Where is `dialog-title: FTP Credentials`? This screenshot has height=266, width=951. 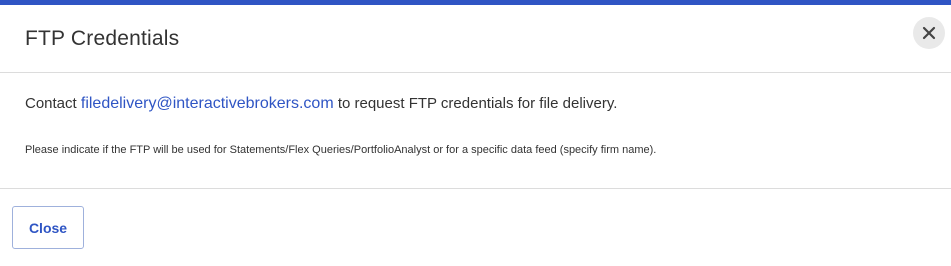 dialog-title: FTP Credentials is located at coordinates (102, 38).